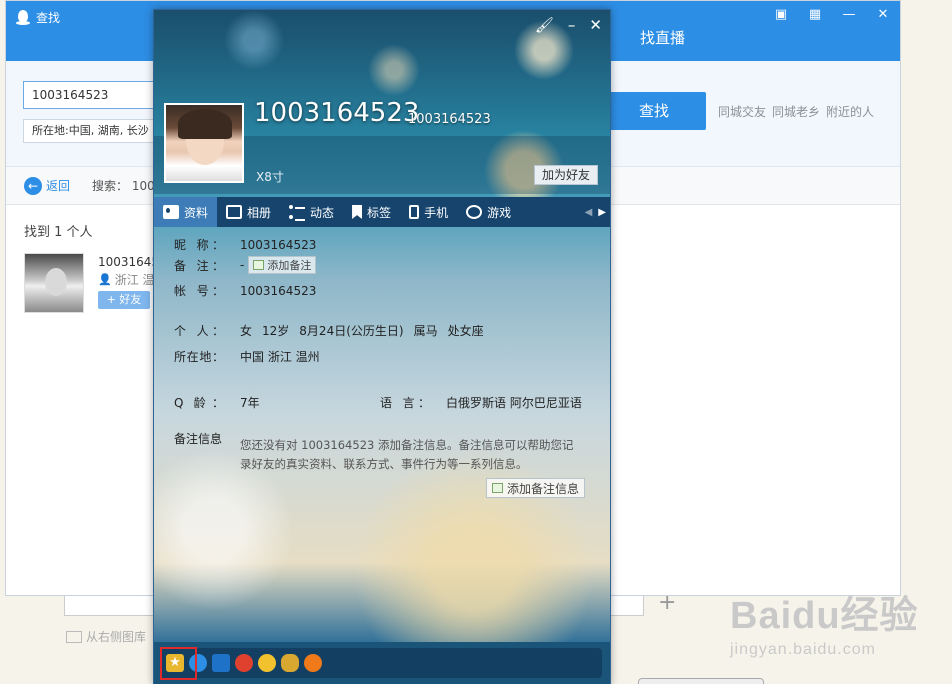  I want to click on card-footer: ★, so click(382, 663).